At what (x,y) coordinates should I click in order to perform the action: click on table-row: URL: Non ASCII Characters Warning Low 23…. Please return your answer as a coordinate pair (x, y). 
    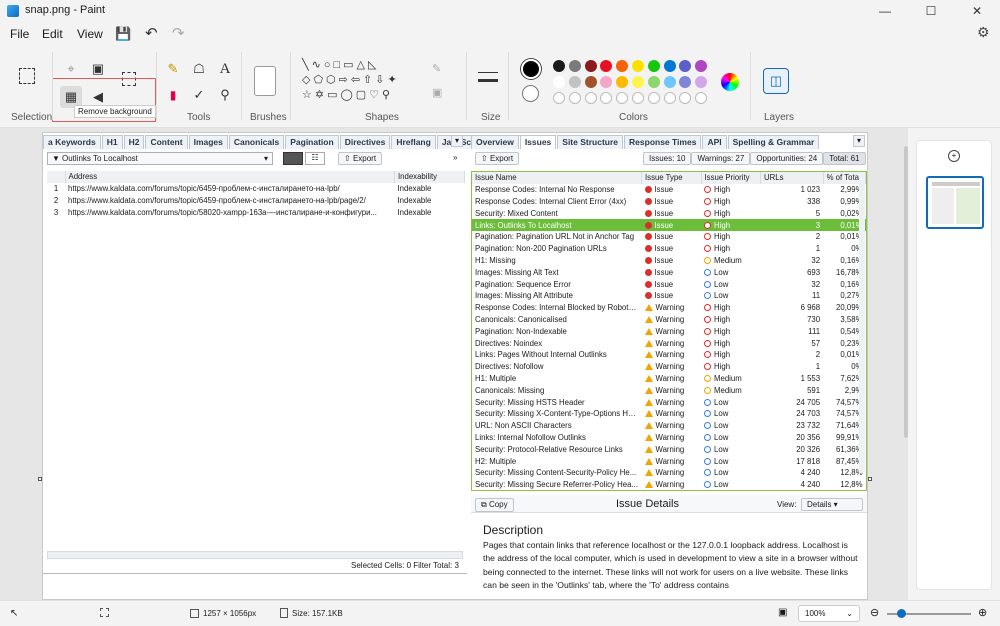
    Looking at the image, I should click on (669, 426).